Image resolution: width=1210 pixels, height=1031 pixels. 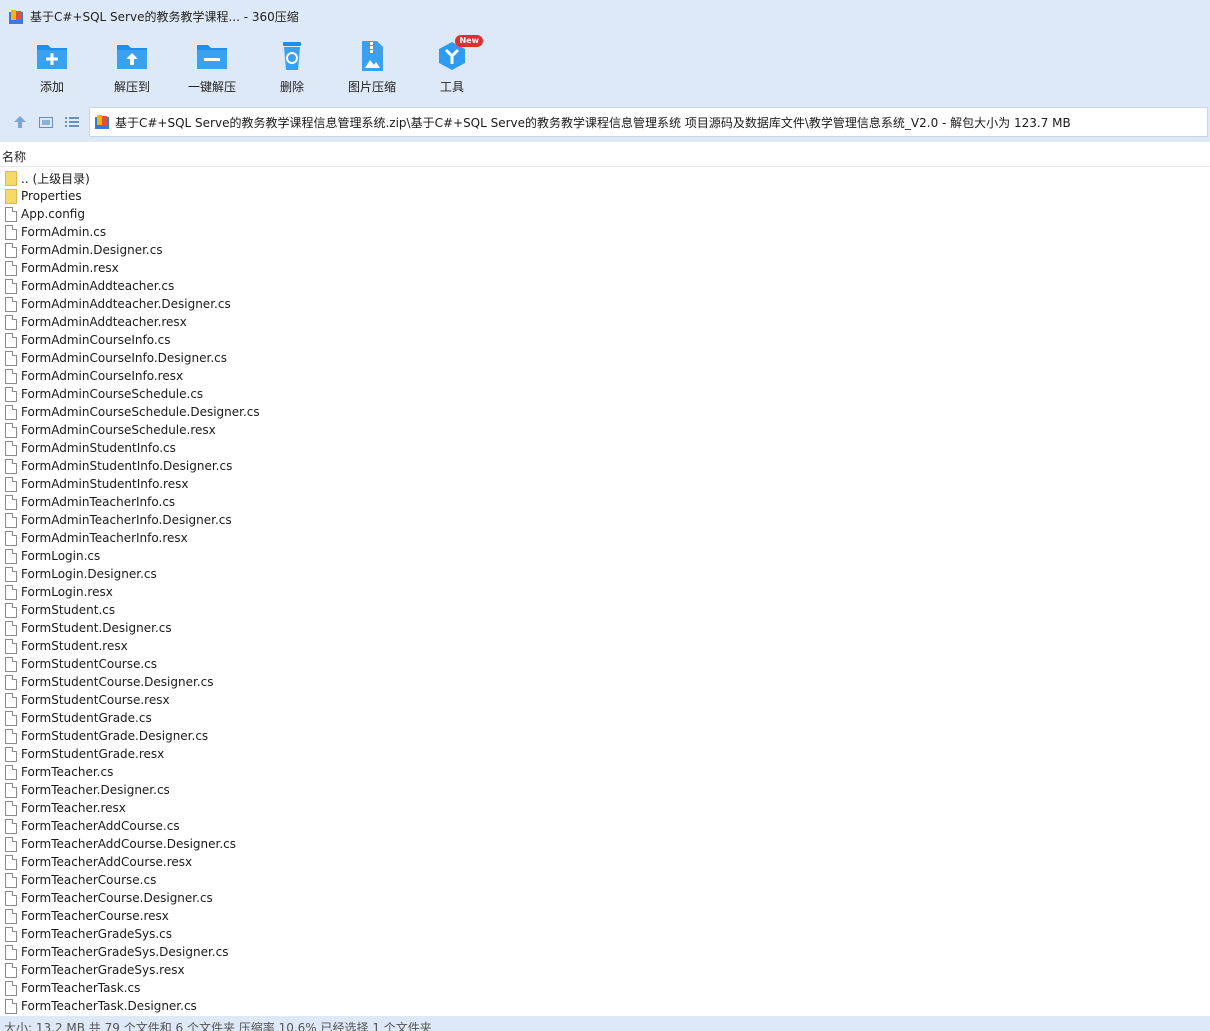 I want to click on list-item-name: App.config, so click(x=53, y=214).